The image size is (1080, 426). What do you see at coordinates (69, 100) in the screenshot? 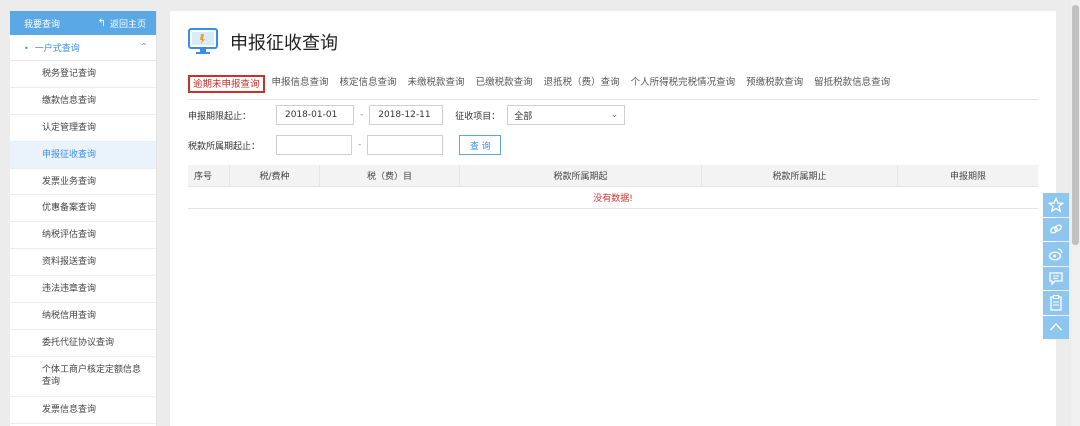
I see `sidebar-item-label: 缴款信息查询` at bounding box center [69, 100].